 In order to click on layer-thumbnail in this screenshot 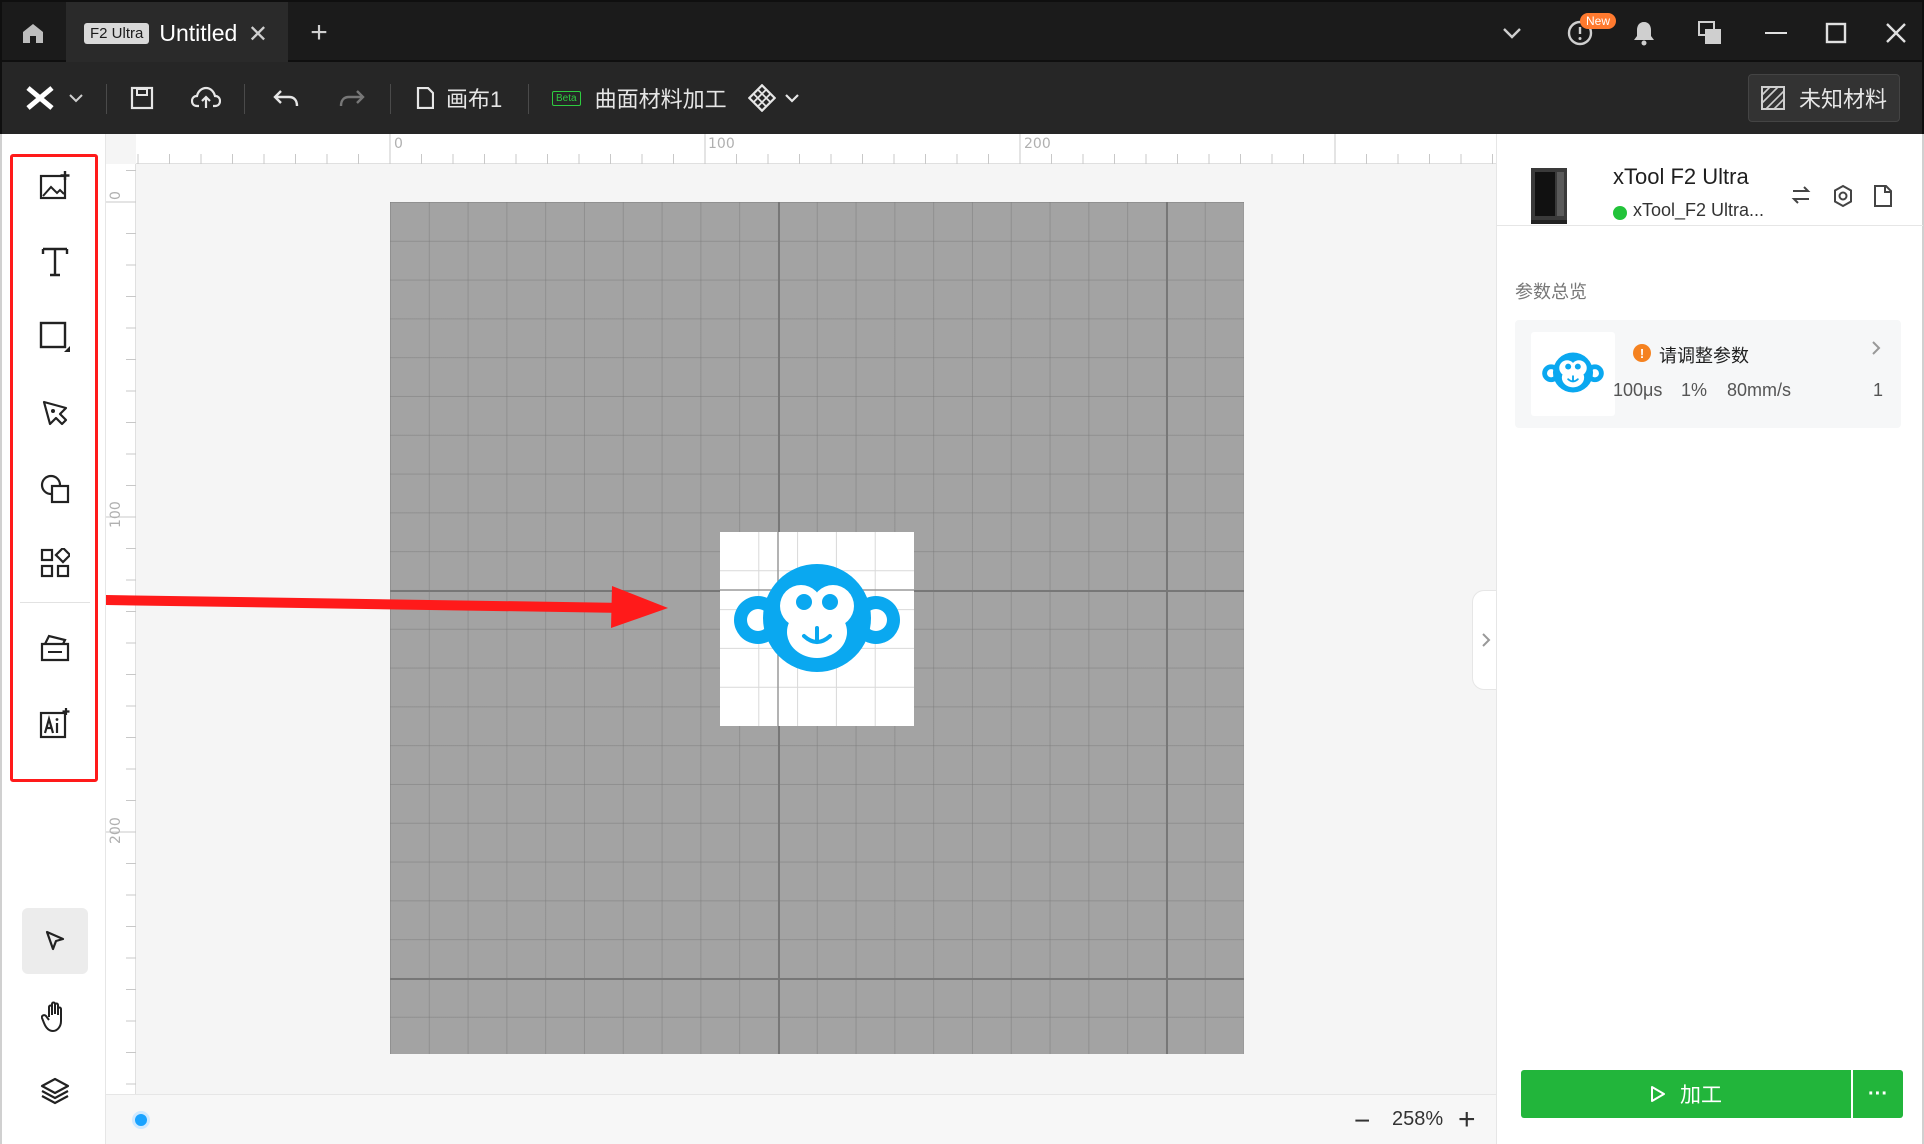, I will do `click(1573, 374)`.